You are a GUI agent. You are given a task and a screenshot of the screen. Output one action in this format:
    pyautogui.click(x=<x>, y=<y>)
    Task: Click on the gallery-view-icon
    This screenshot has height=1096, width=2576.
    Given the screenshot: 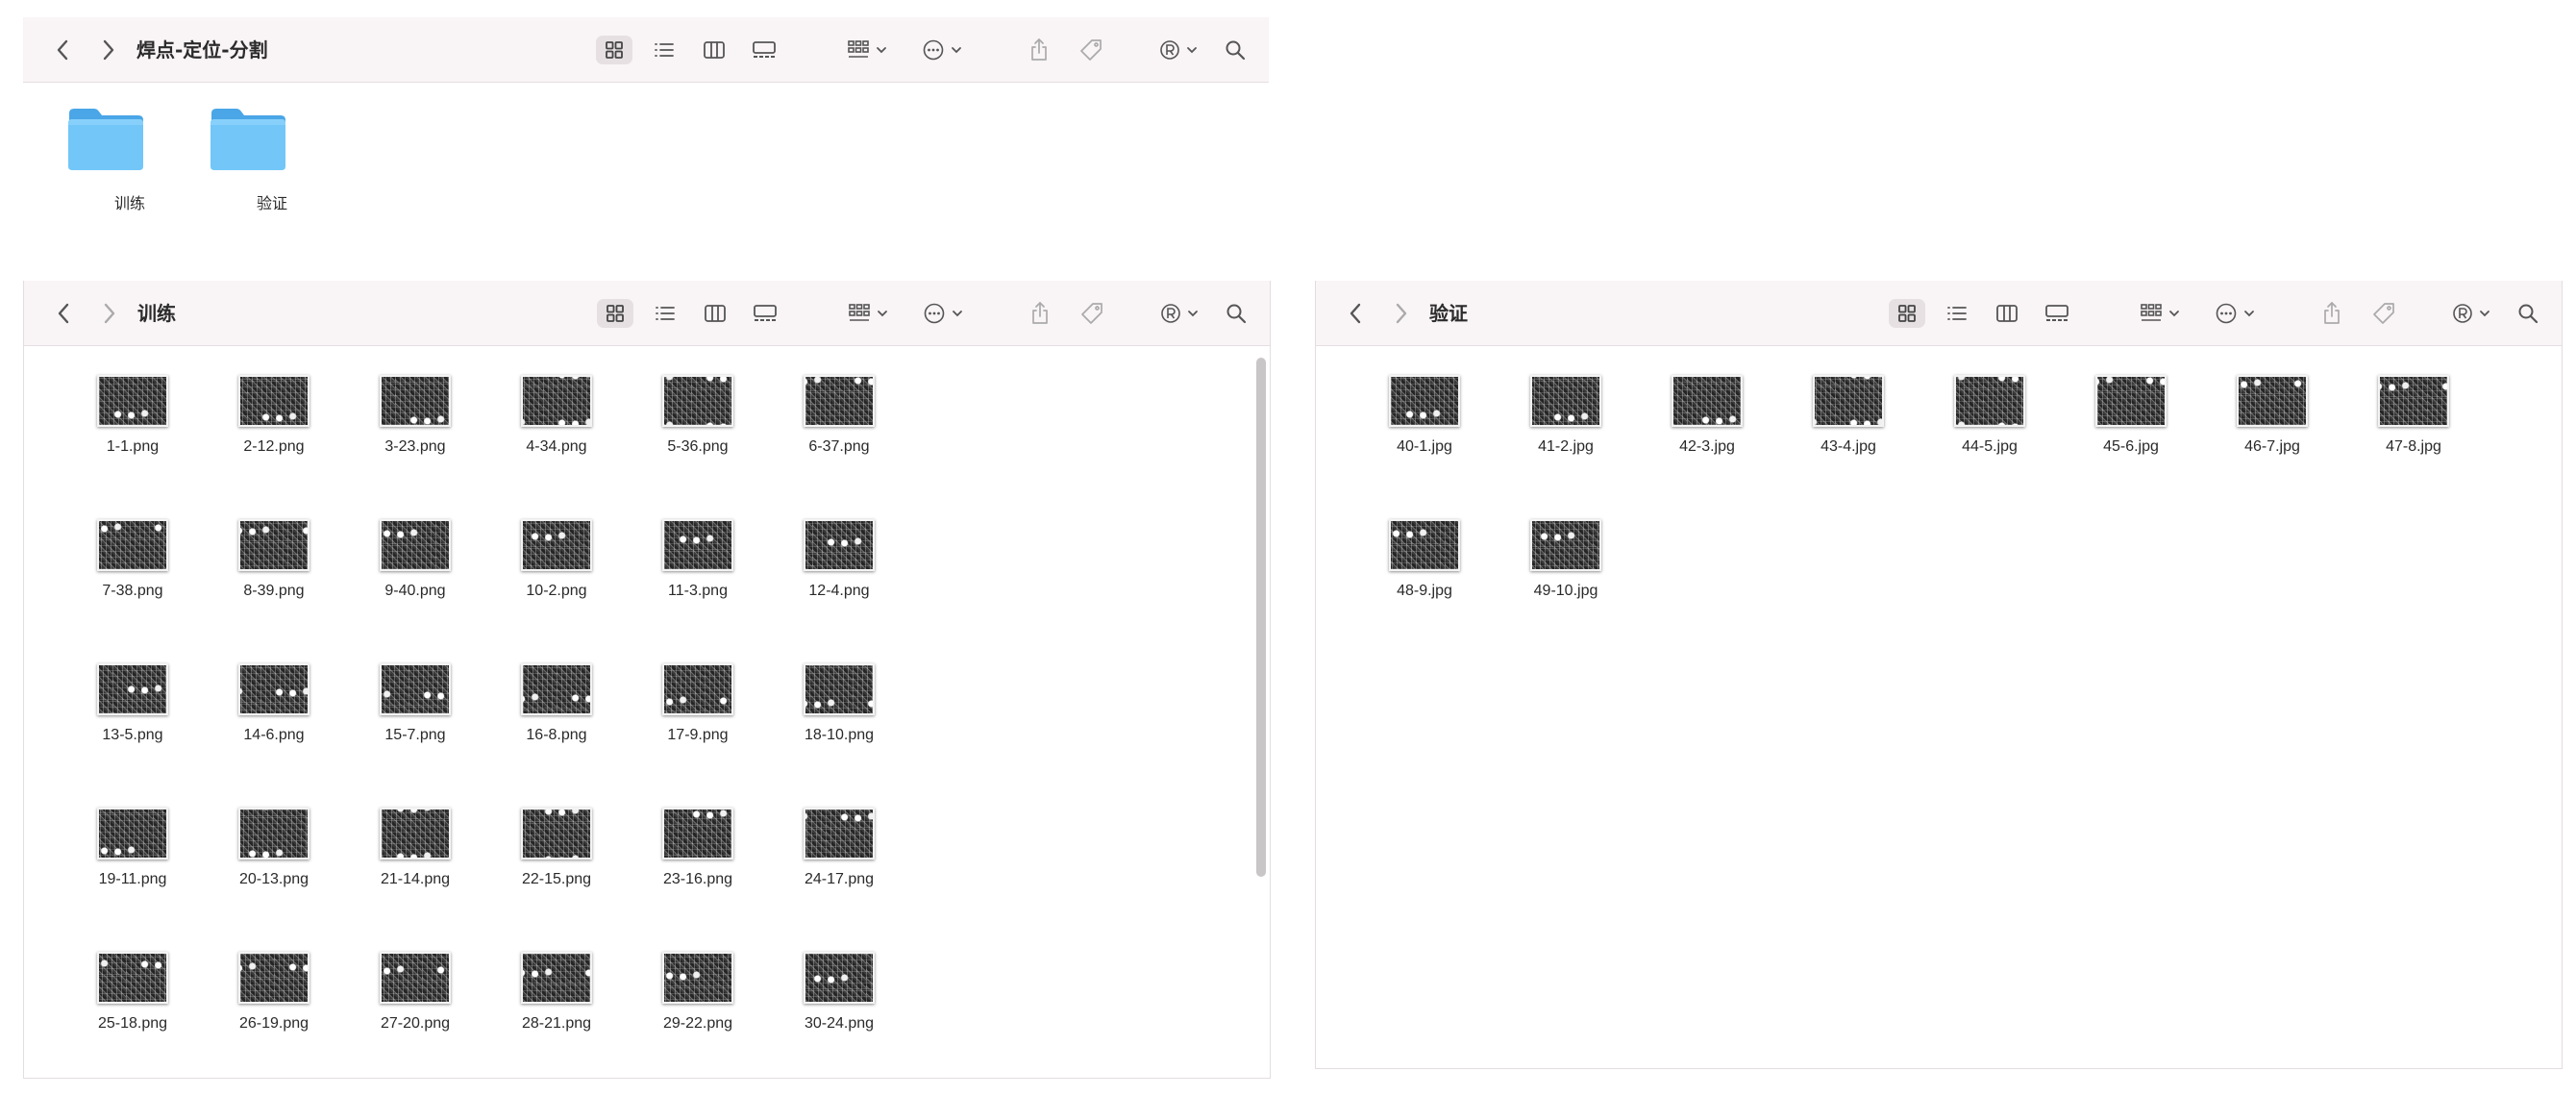 What is the action you would take?
    pyautogui.click(x=765, y=49)
    